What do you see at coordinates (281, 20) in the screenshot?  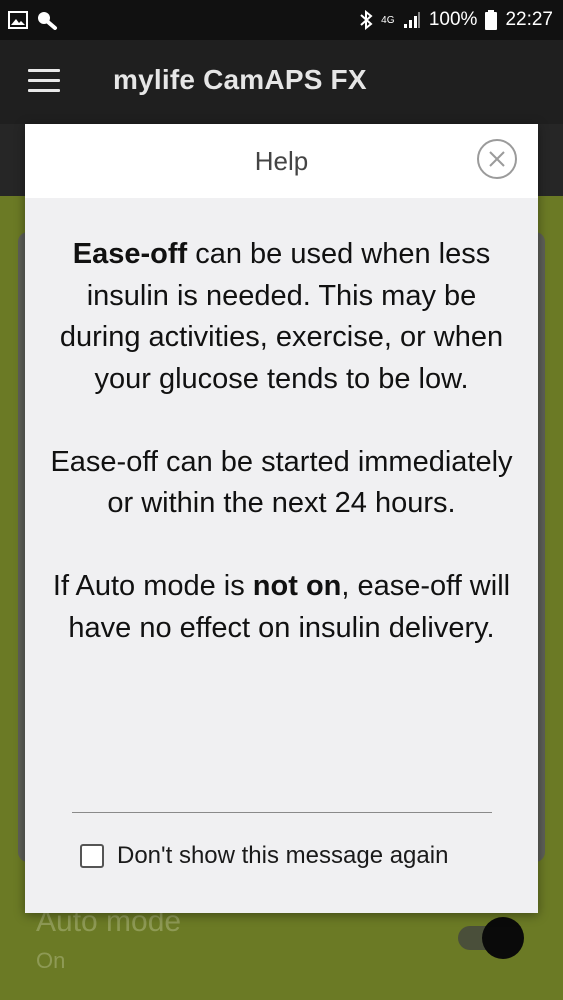 I see `status-bar: 4G 100% 22:27` at bounding box center [281, 20].